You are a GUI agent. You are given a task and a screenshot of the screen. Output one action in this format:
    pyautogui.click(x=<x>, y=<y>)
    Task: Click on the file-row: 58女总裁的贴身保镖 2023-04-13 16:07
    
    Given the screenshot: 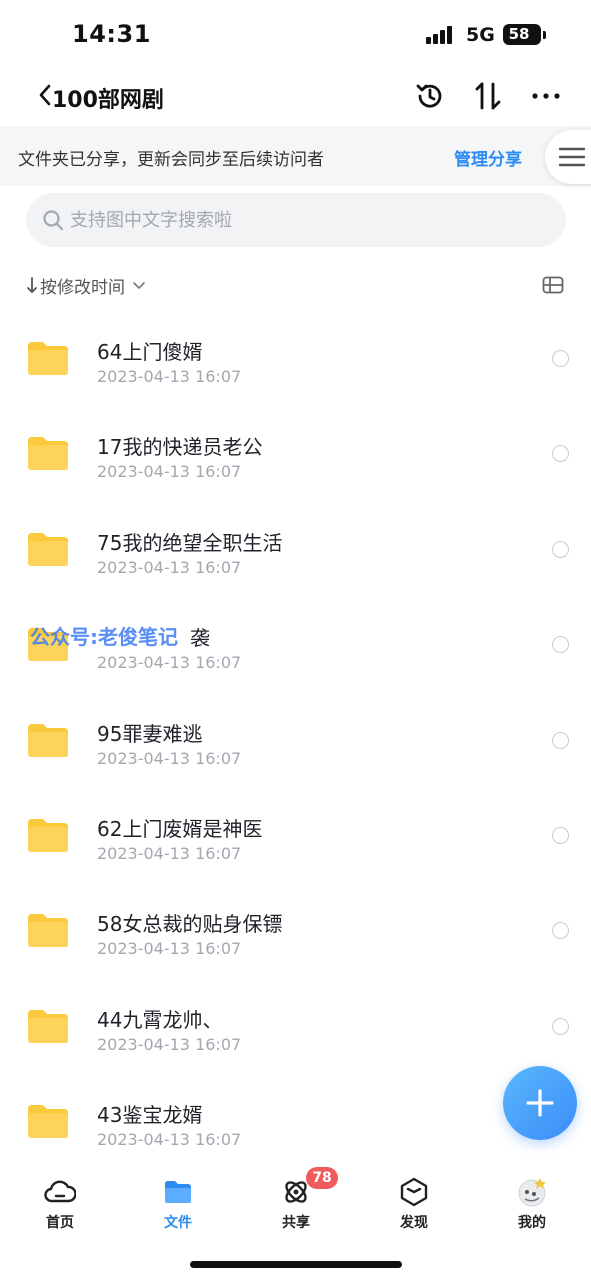 What is the action you would take?
    pyautogui.click(x=295, y=919)
    